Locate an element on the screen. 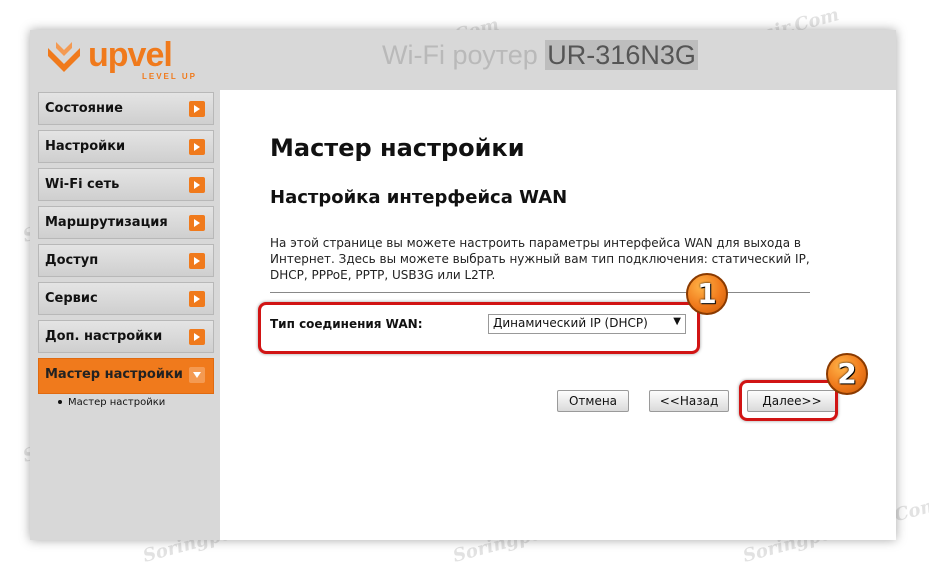 This screenshot has width=929, height=571. sidebar-item-service: Сервис is located at coordinates (126, 298).